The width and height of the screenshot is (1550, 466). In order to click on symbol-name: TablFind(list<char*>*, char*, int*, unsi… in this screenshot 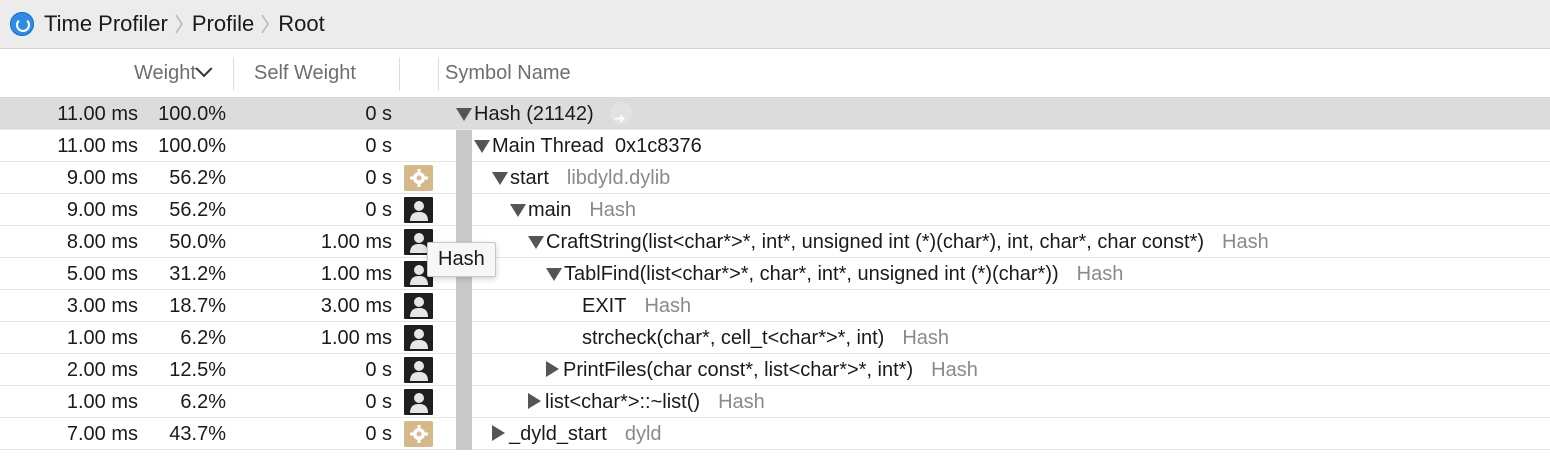, I will do `click(811, 274)`.